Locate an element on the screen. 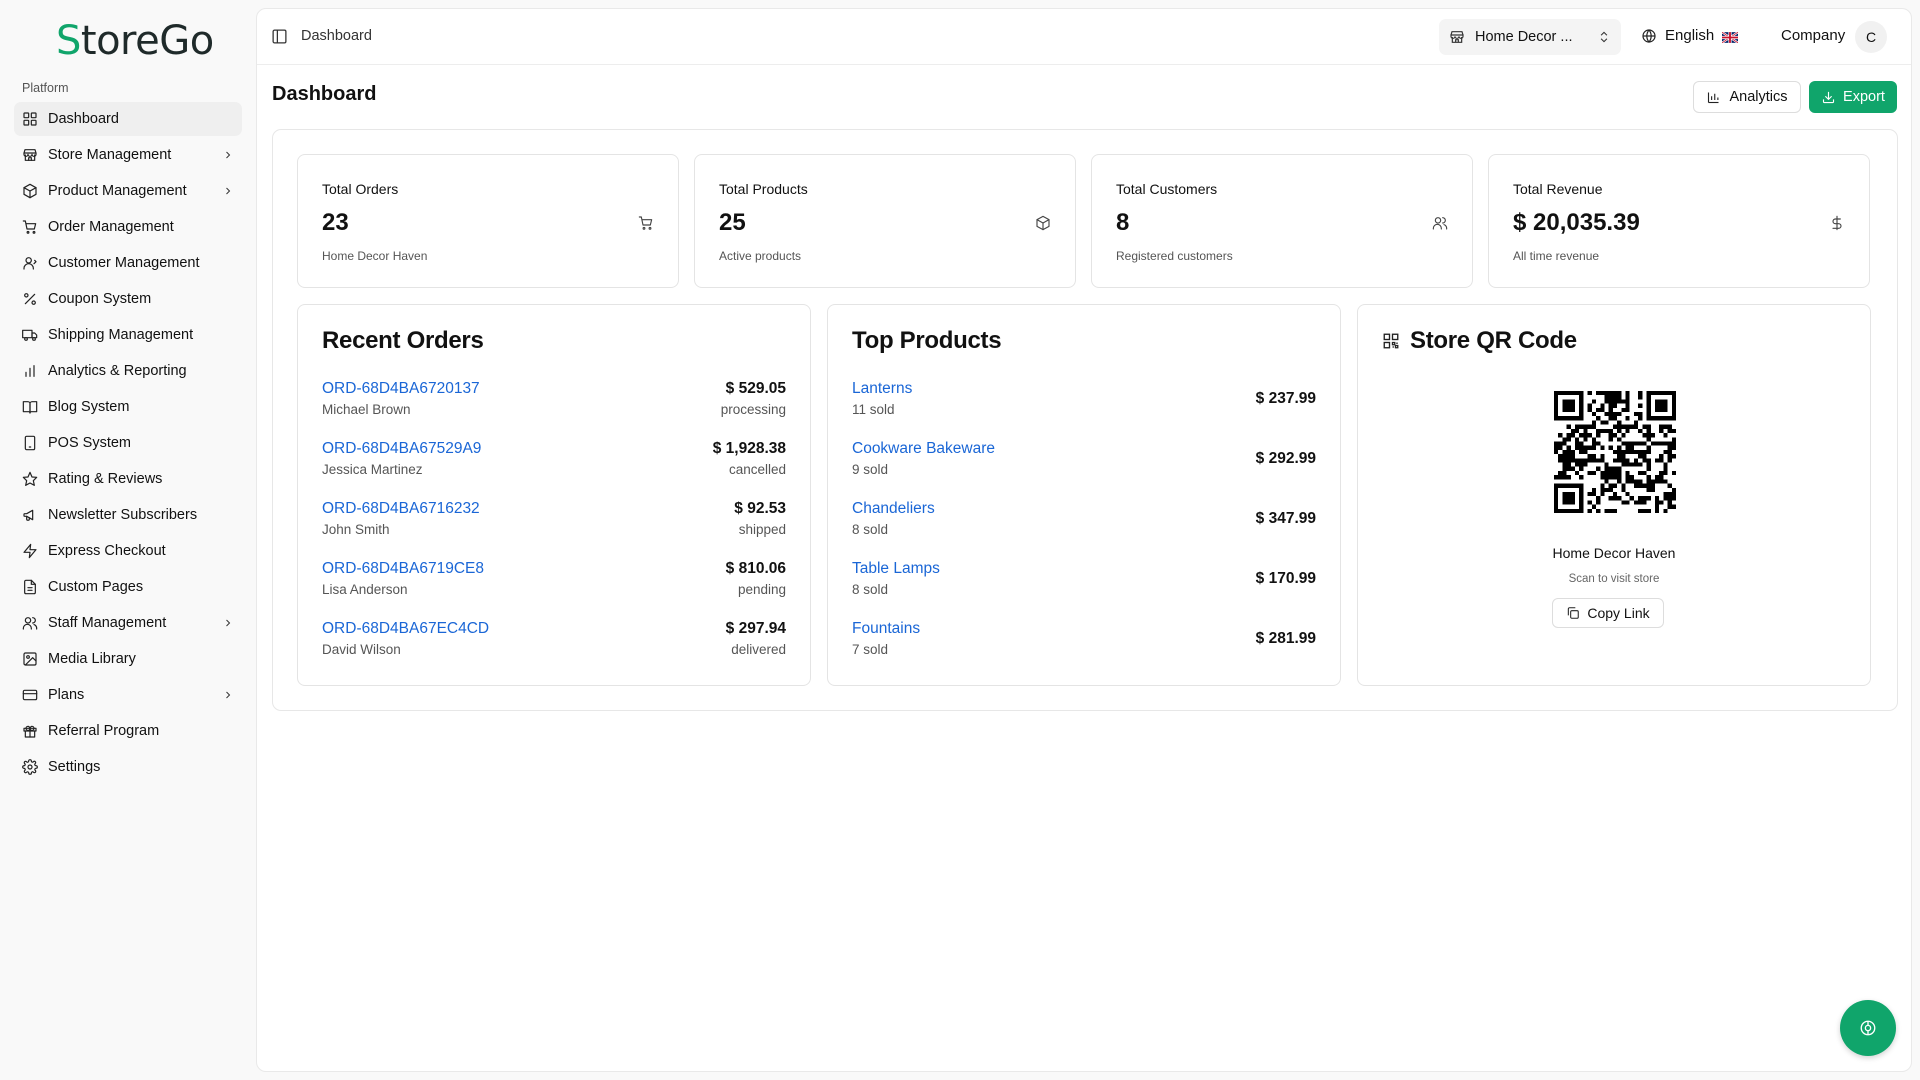 This screenshot has width=1920, height=1080. product-row: Fountains 7 sold $ 281.99 is located at coordinates (1084, 642).